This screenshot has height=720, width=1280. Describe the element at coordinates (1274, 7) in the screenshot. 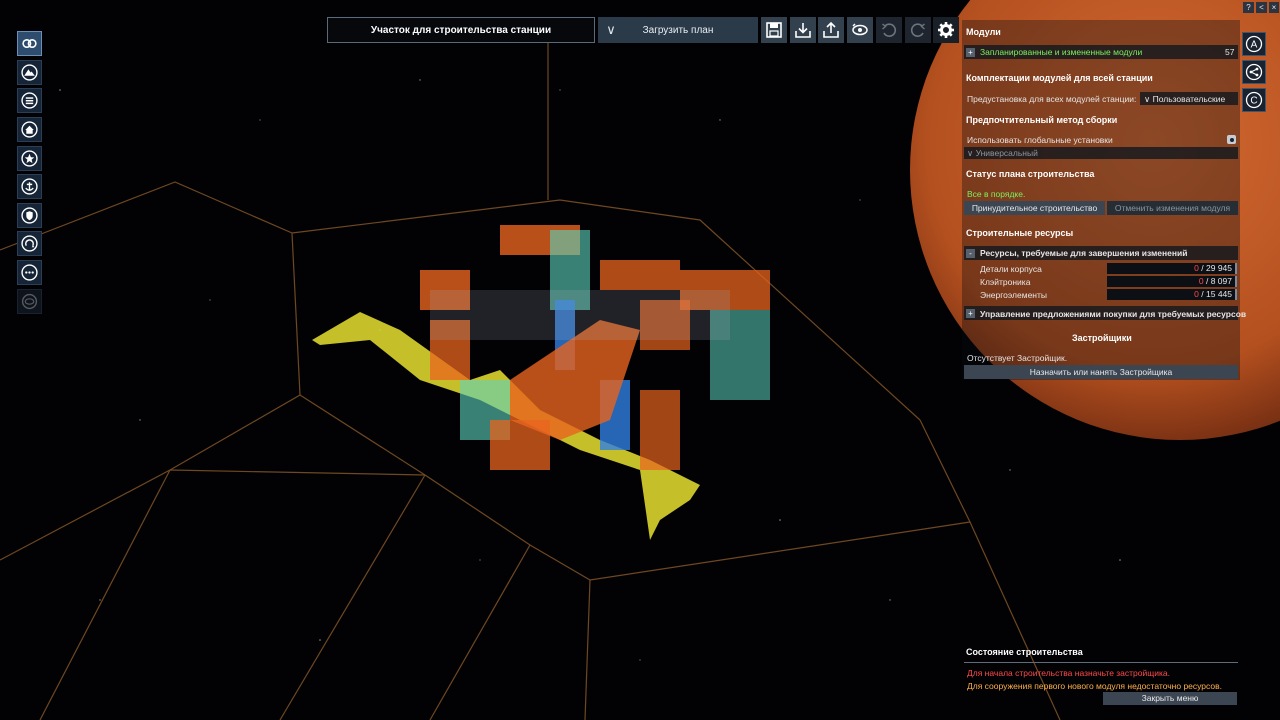

I see `collapse-button: ×` at that location.